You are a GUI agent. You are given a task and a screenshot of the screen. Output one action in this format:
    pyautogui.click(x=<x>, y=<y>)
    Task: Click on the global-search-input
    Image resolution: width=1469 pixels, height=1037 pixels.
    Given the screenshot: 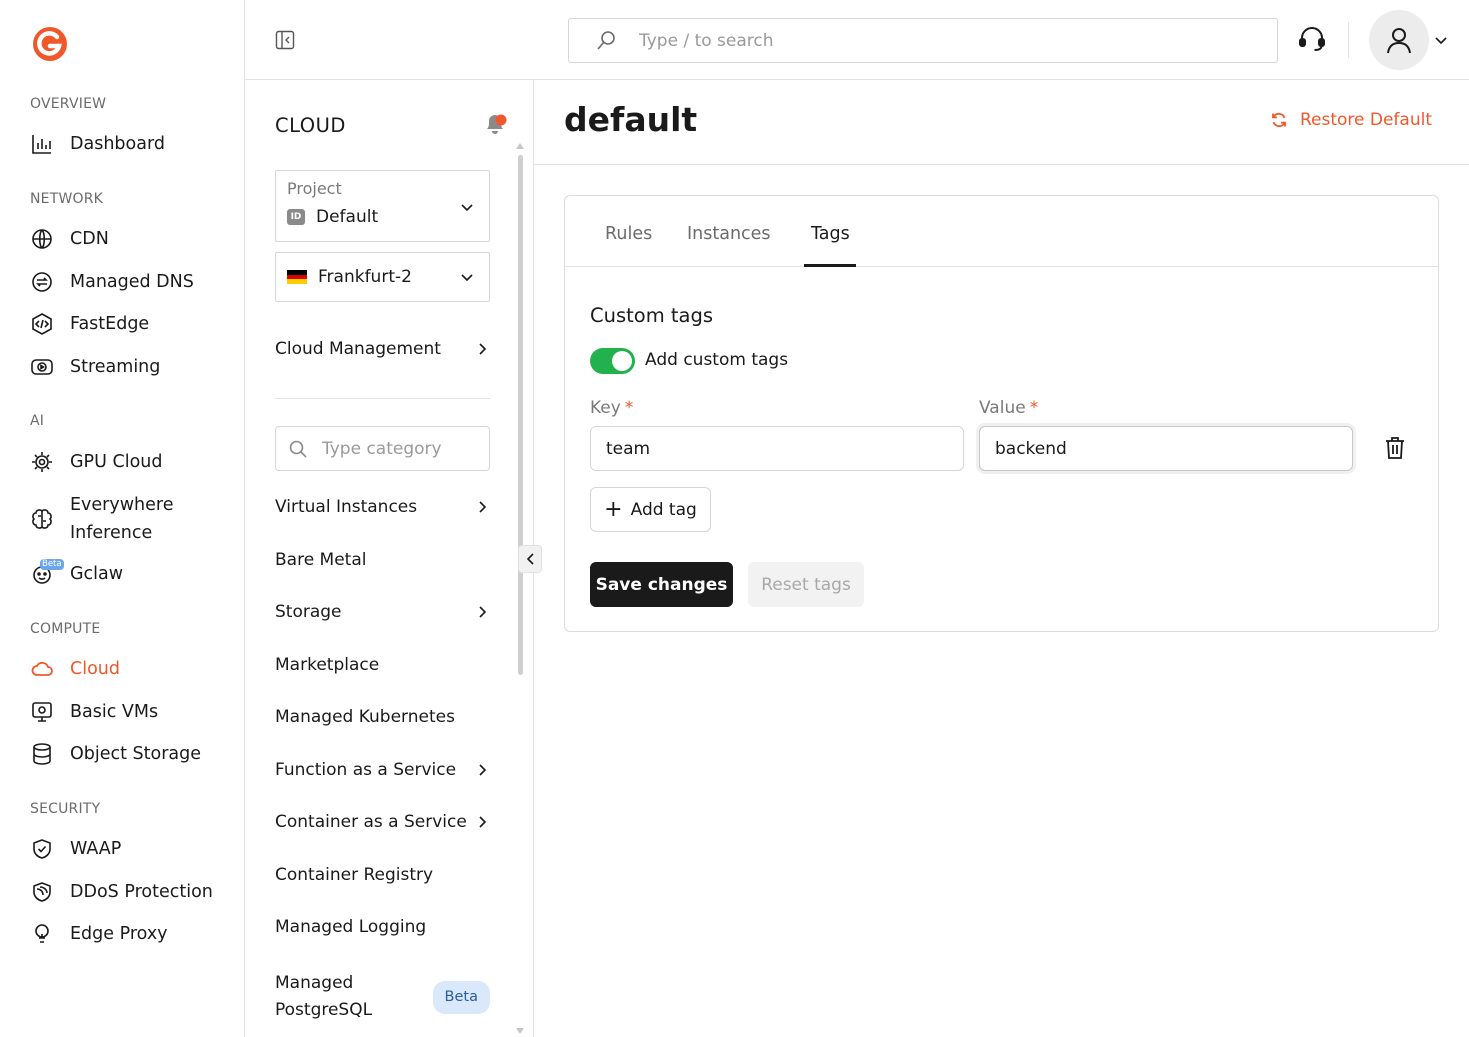 What is the action you would take?
    pyautogui.click(x=939, y=40)
    